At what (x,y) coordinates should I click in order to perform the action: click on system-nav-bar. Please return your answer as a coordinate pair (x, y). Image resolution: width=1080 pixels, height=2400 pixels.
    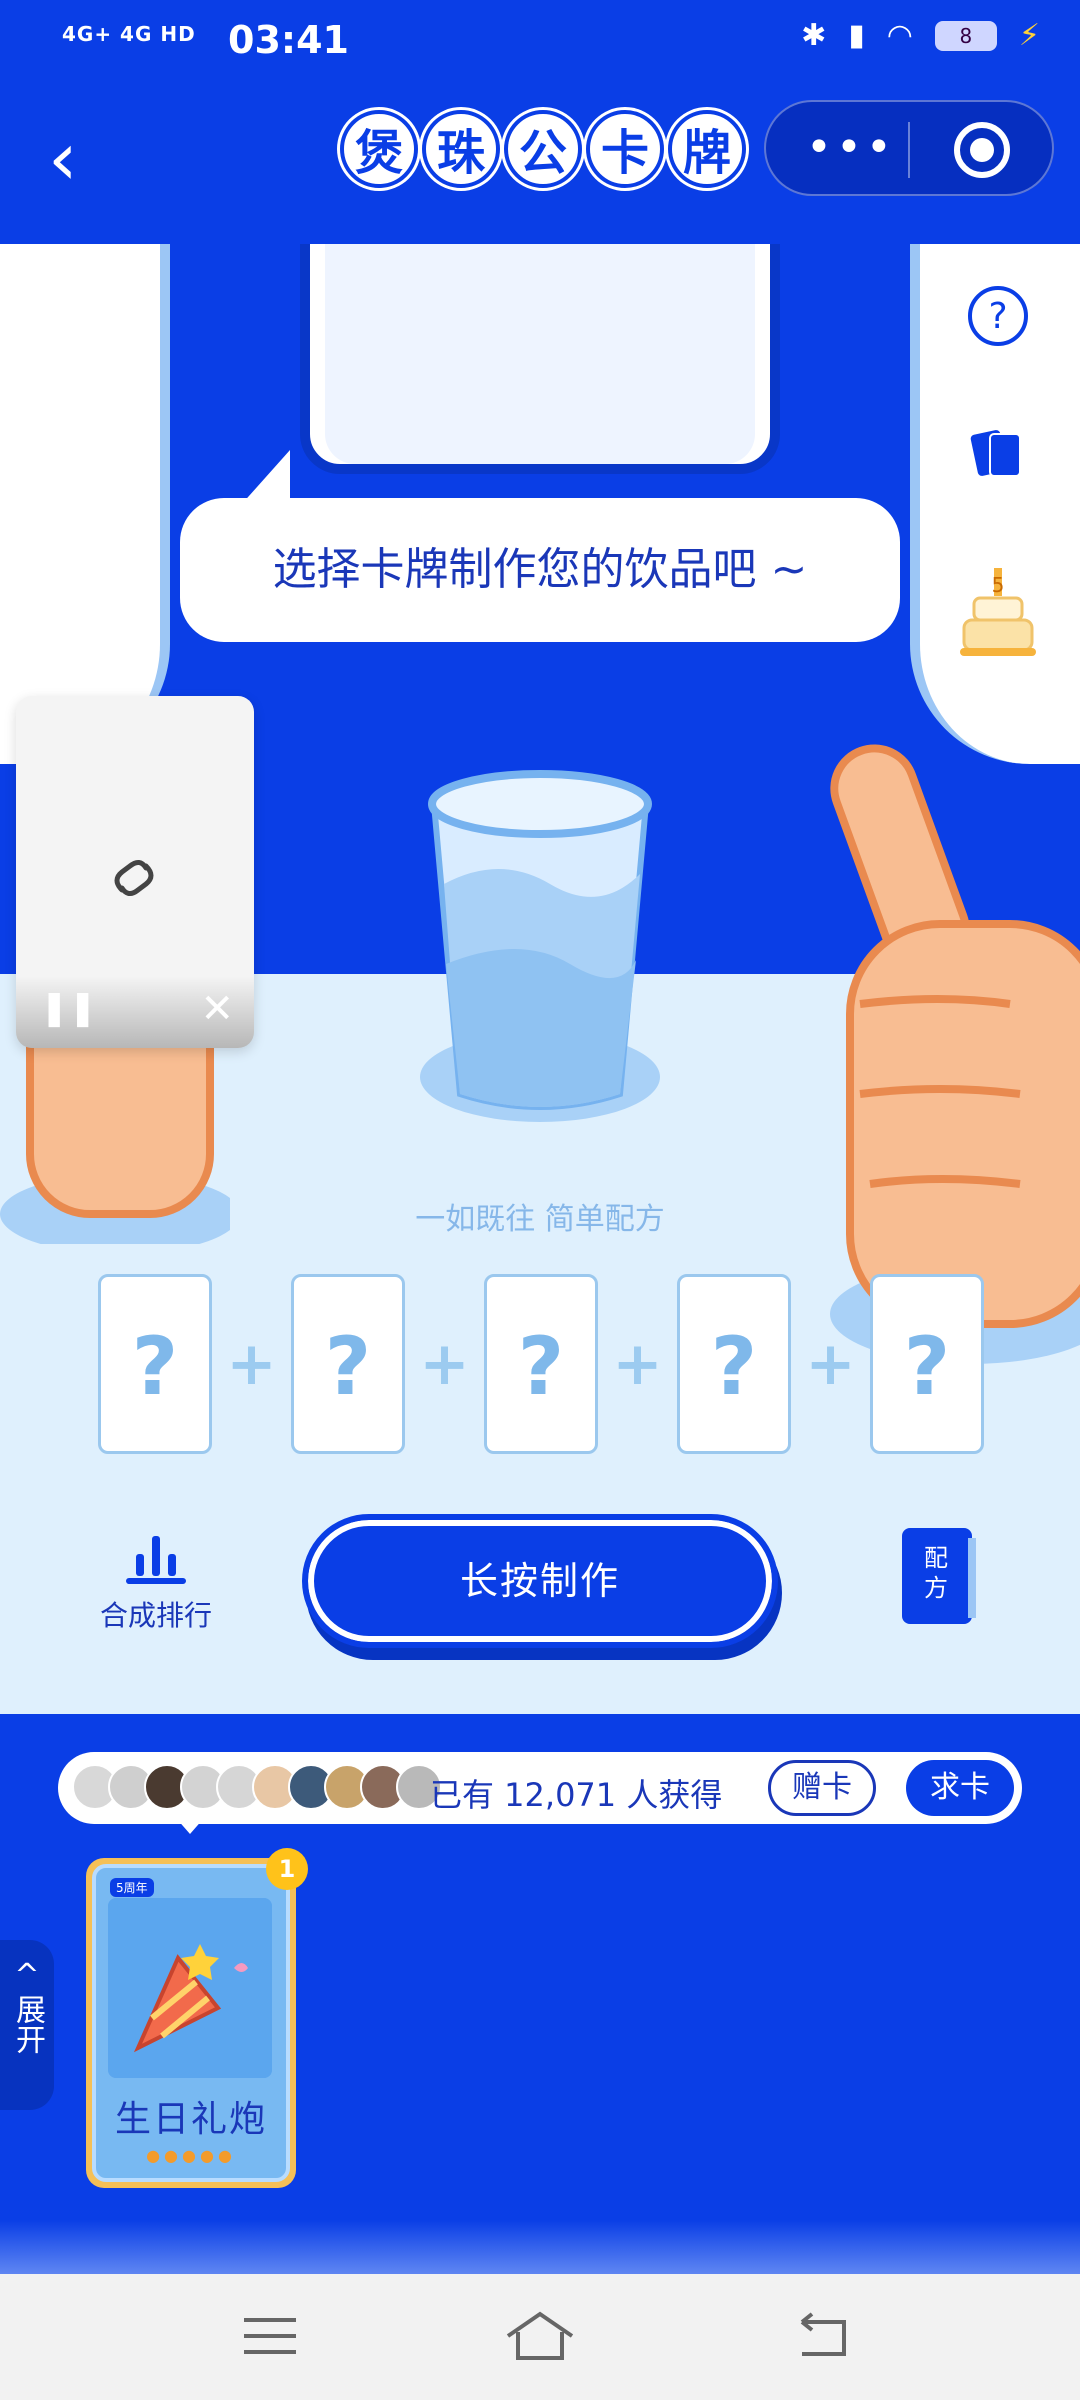
    Looking at the image, I should click on (540, 2337).